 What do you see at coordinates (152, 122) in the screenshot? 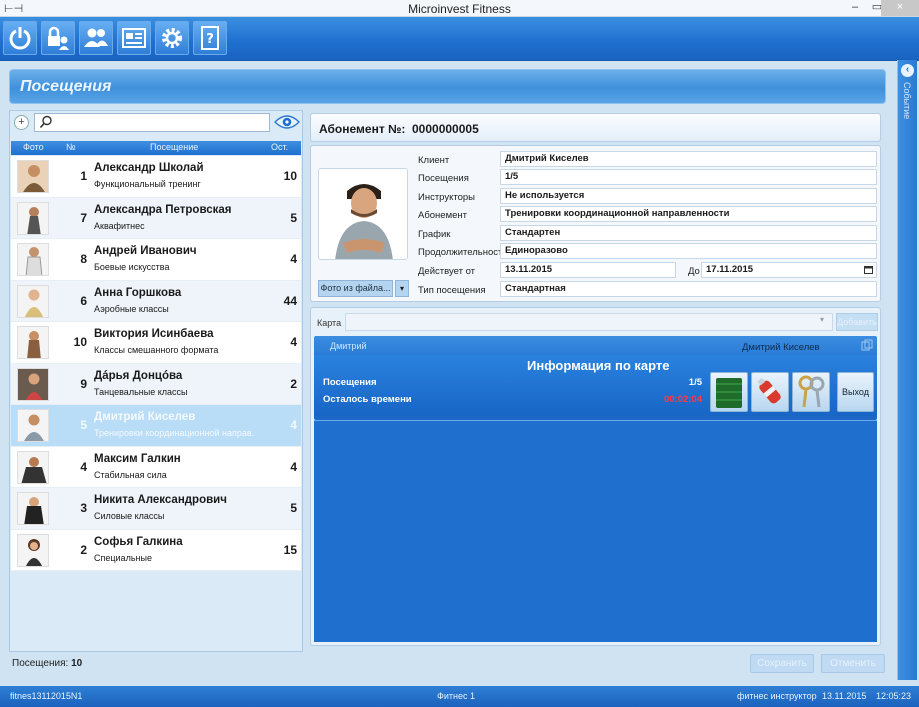
I see `search-input` at bounding box center [152, 122].